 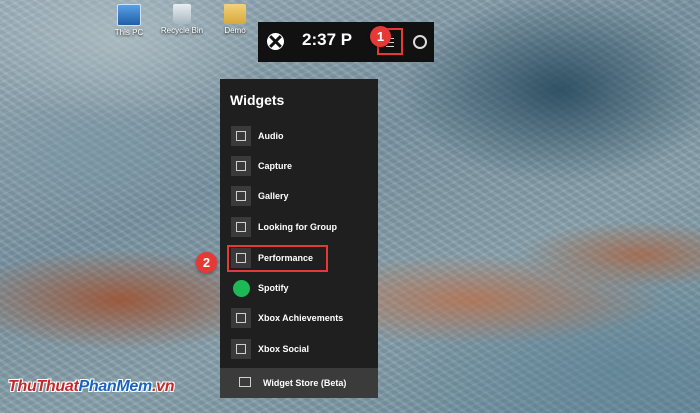 I want to click on widget-item-looking-for-group: Looking for Group, so click(x=301, y=228).